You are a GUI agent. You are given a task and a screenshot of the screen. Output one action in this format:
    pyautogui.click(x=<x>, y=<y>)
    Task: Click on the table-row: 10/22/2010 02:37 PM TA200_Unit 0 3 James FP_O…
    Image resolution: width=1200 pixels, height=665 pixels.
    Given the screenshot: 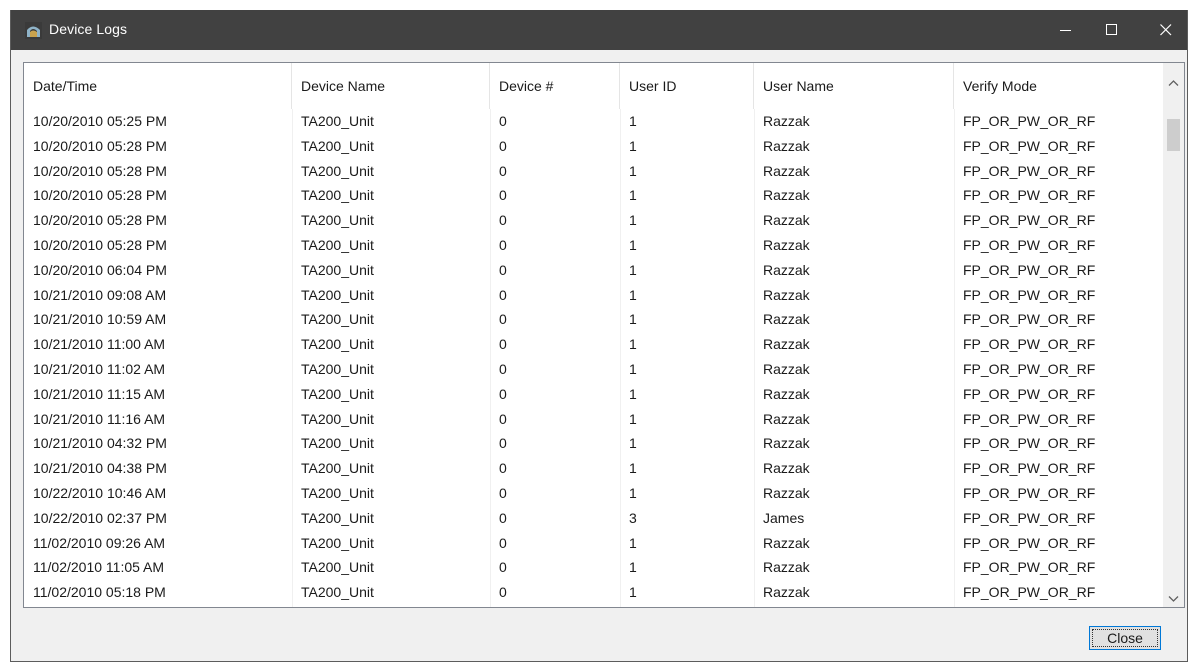 What is the action you would take?
    pyautogui.click(x=594, y=518)
    